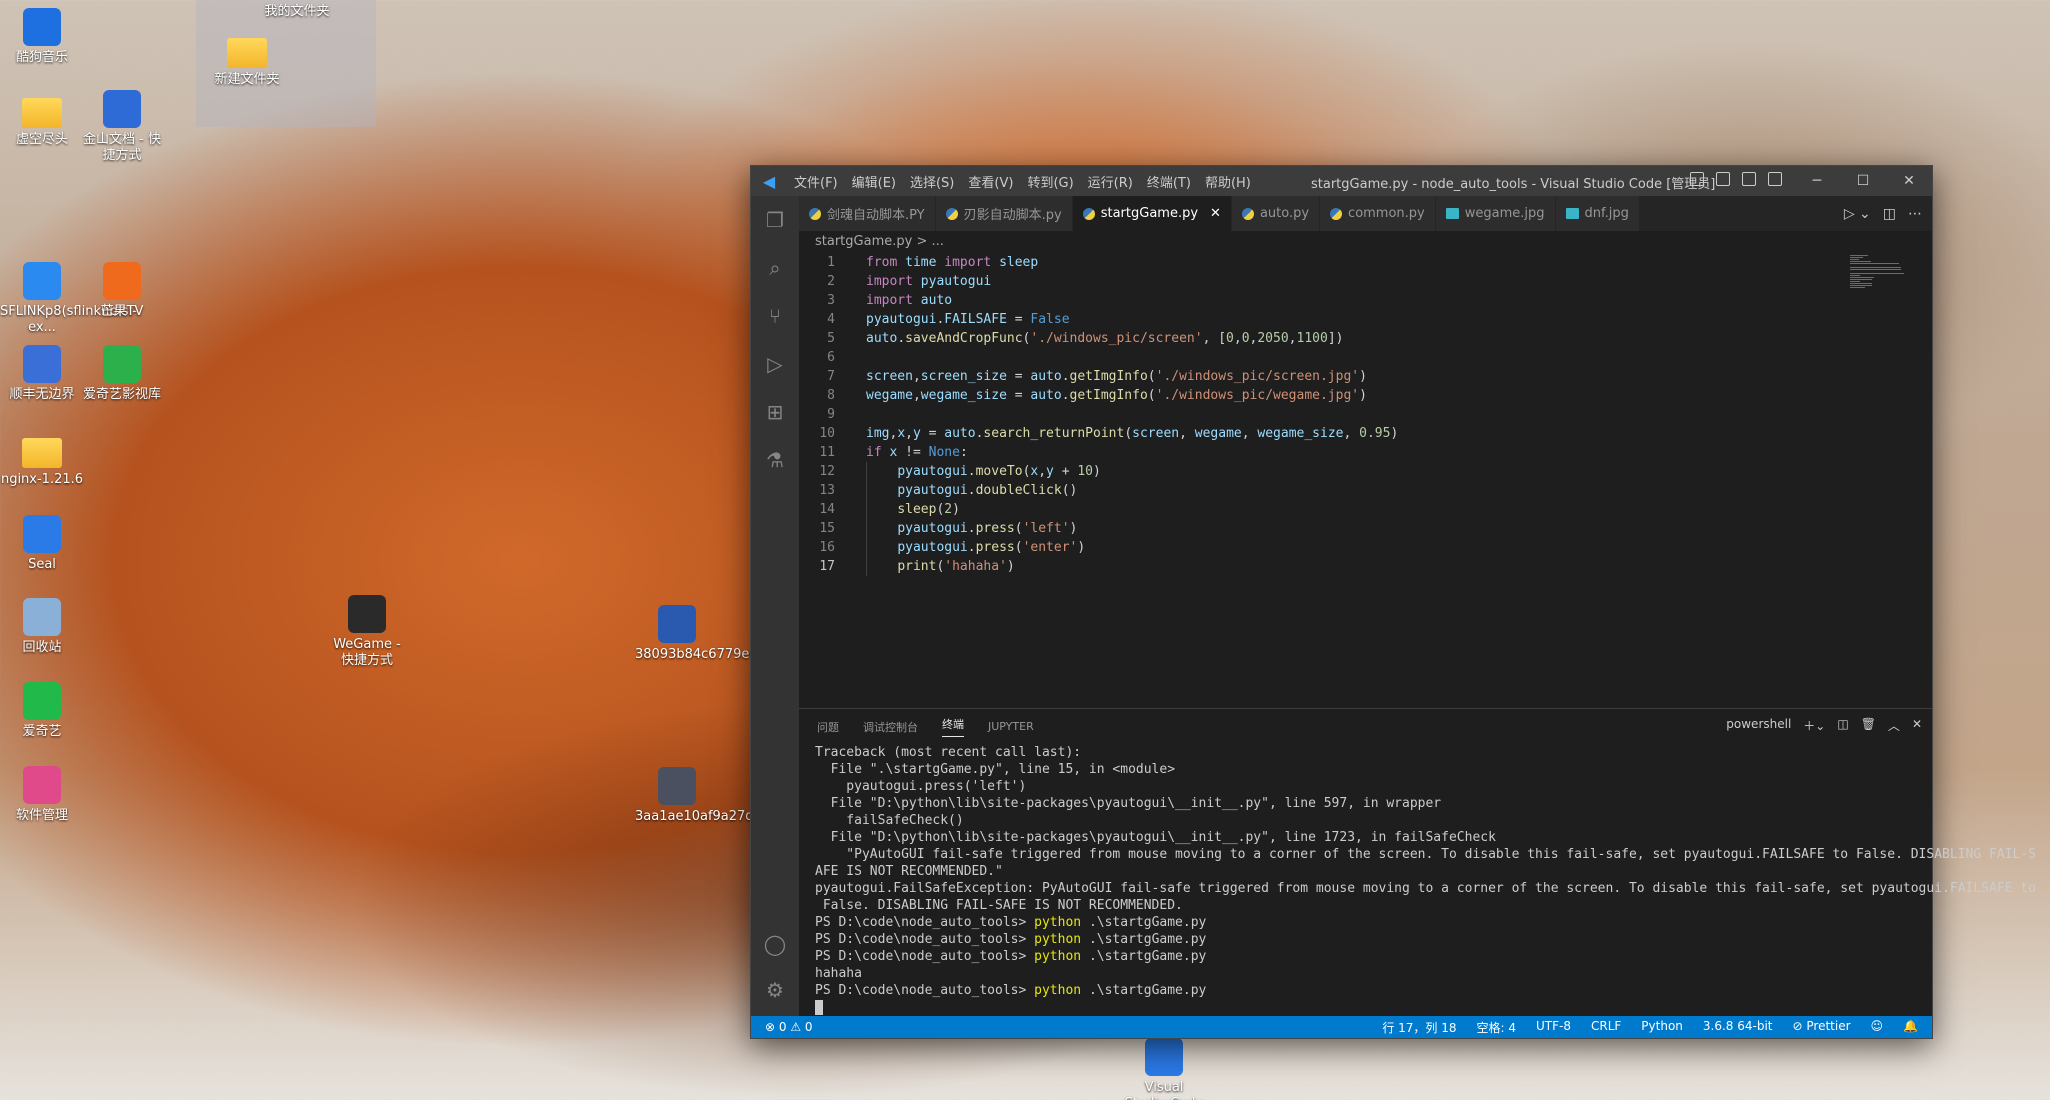 The height and width of the screenshot is (1100, 2050). I want to click on menu-item: 文件(F), so click(816, 183).